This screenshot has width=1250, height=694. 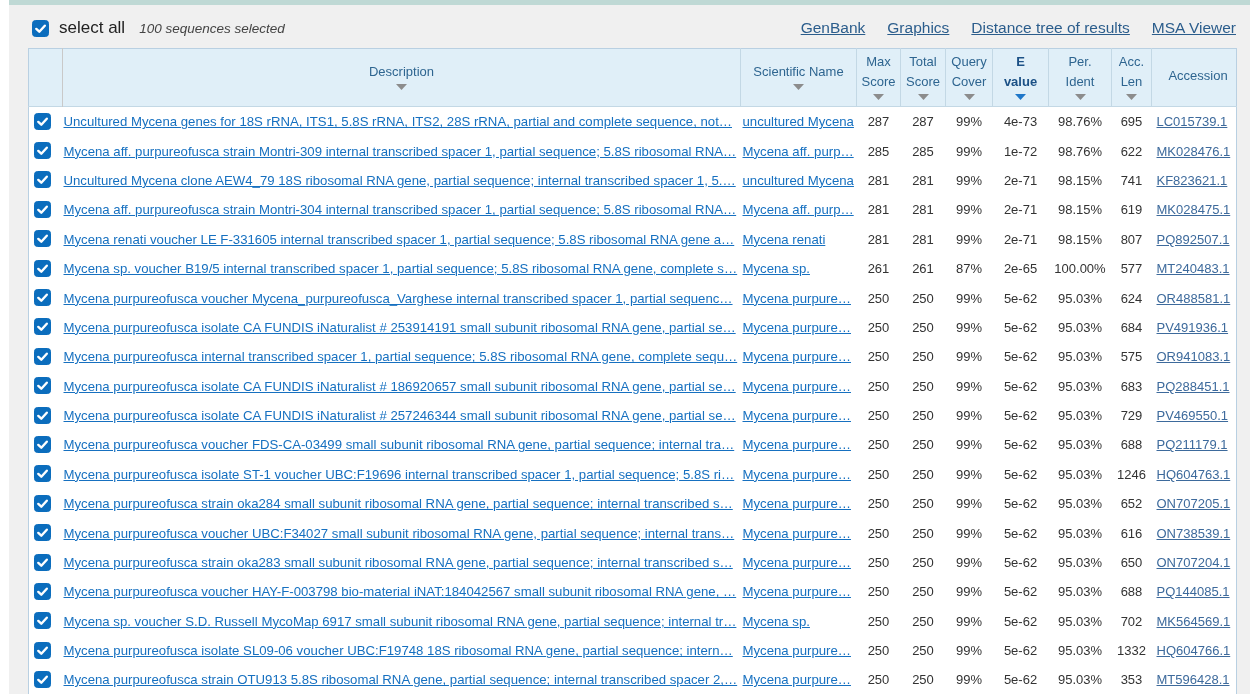 I want to click on accession-link: PQ288451.1, so click(x=1193, y=386).